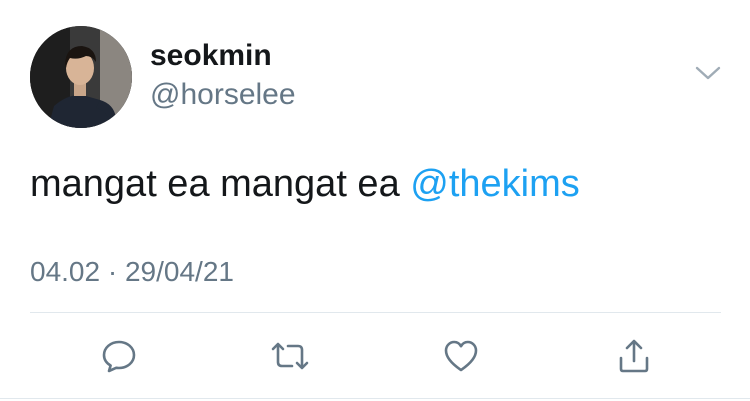  Describe the element at coordinates (220, 184) in the screenshot. I see `tweet-body: mangat ea mangat ea` at that location.